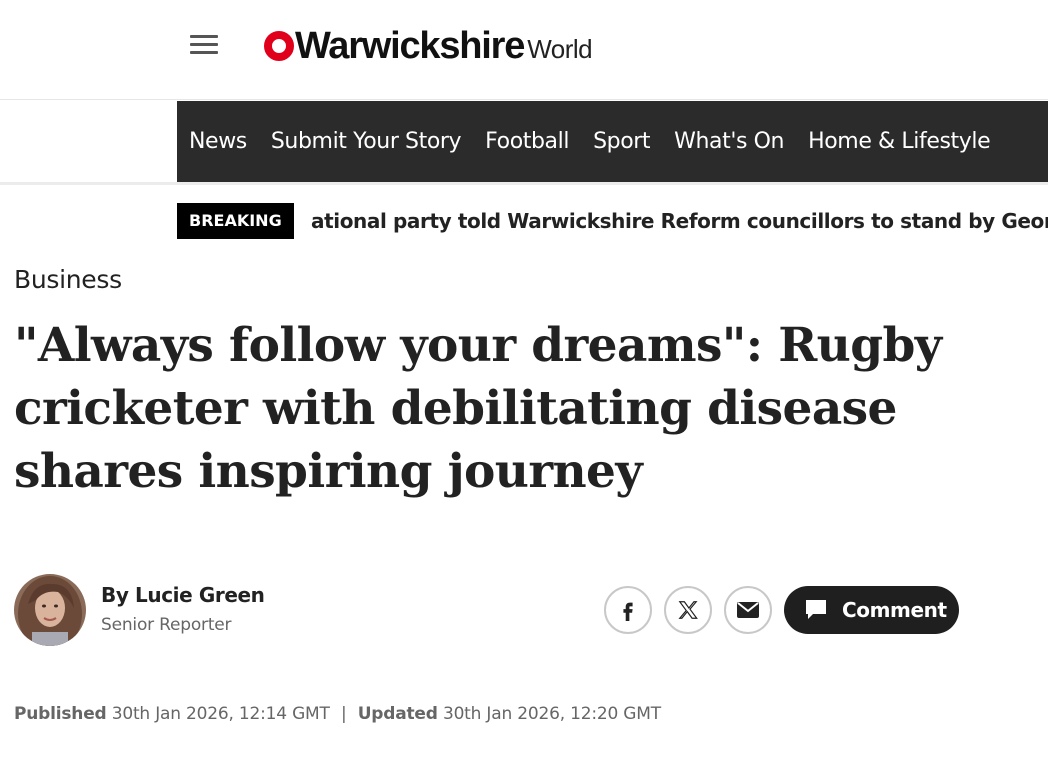 Image resolution: width=1048 pixels, height=757 pixels. I want to click on share-email-button, so click(748, 610).